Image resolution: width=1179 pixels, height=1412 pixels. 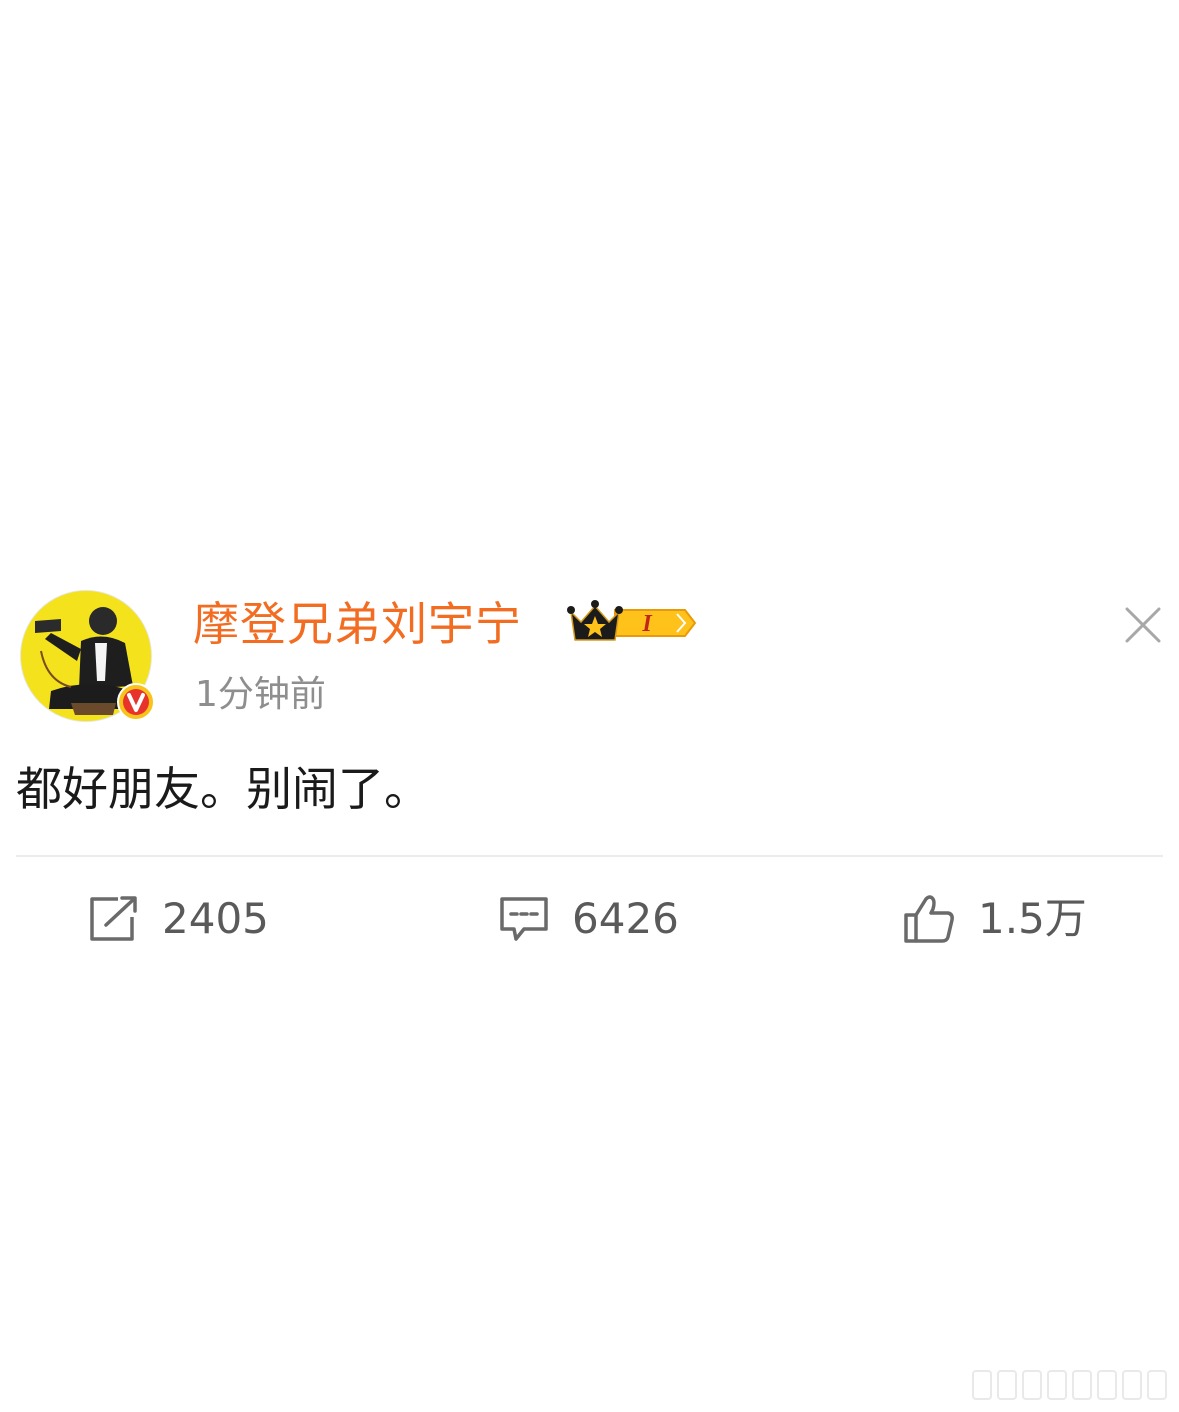 What do you see at coordinates (929, 919) in the screenshot?
I see `thumbs-up-icon` at bounding box center [929, 919].